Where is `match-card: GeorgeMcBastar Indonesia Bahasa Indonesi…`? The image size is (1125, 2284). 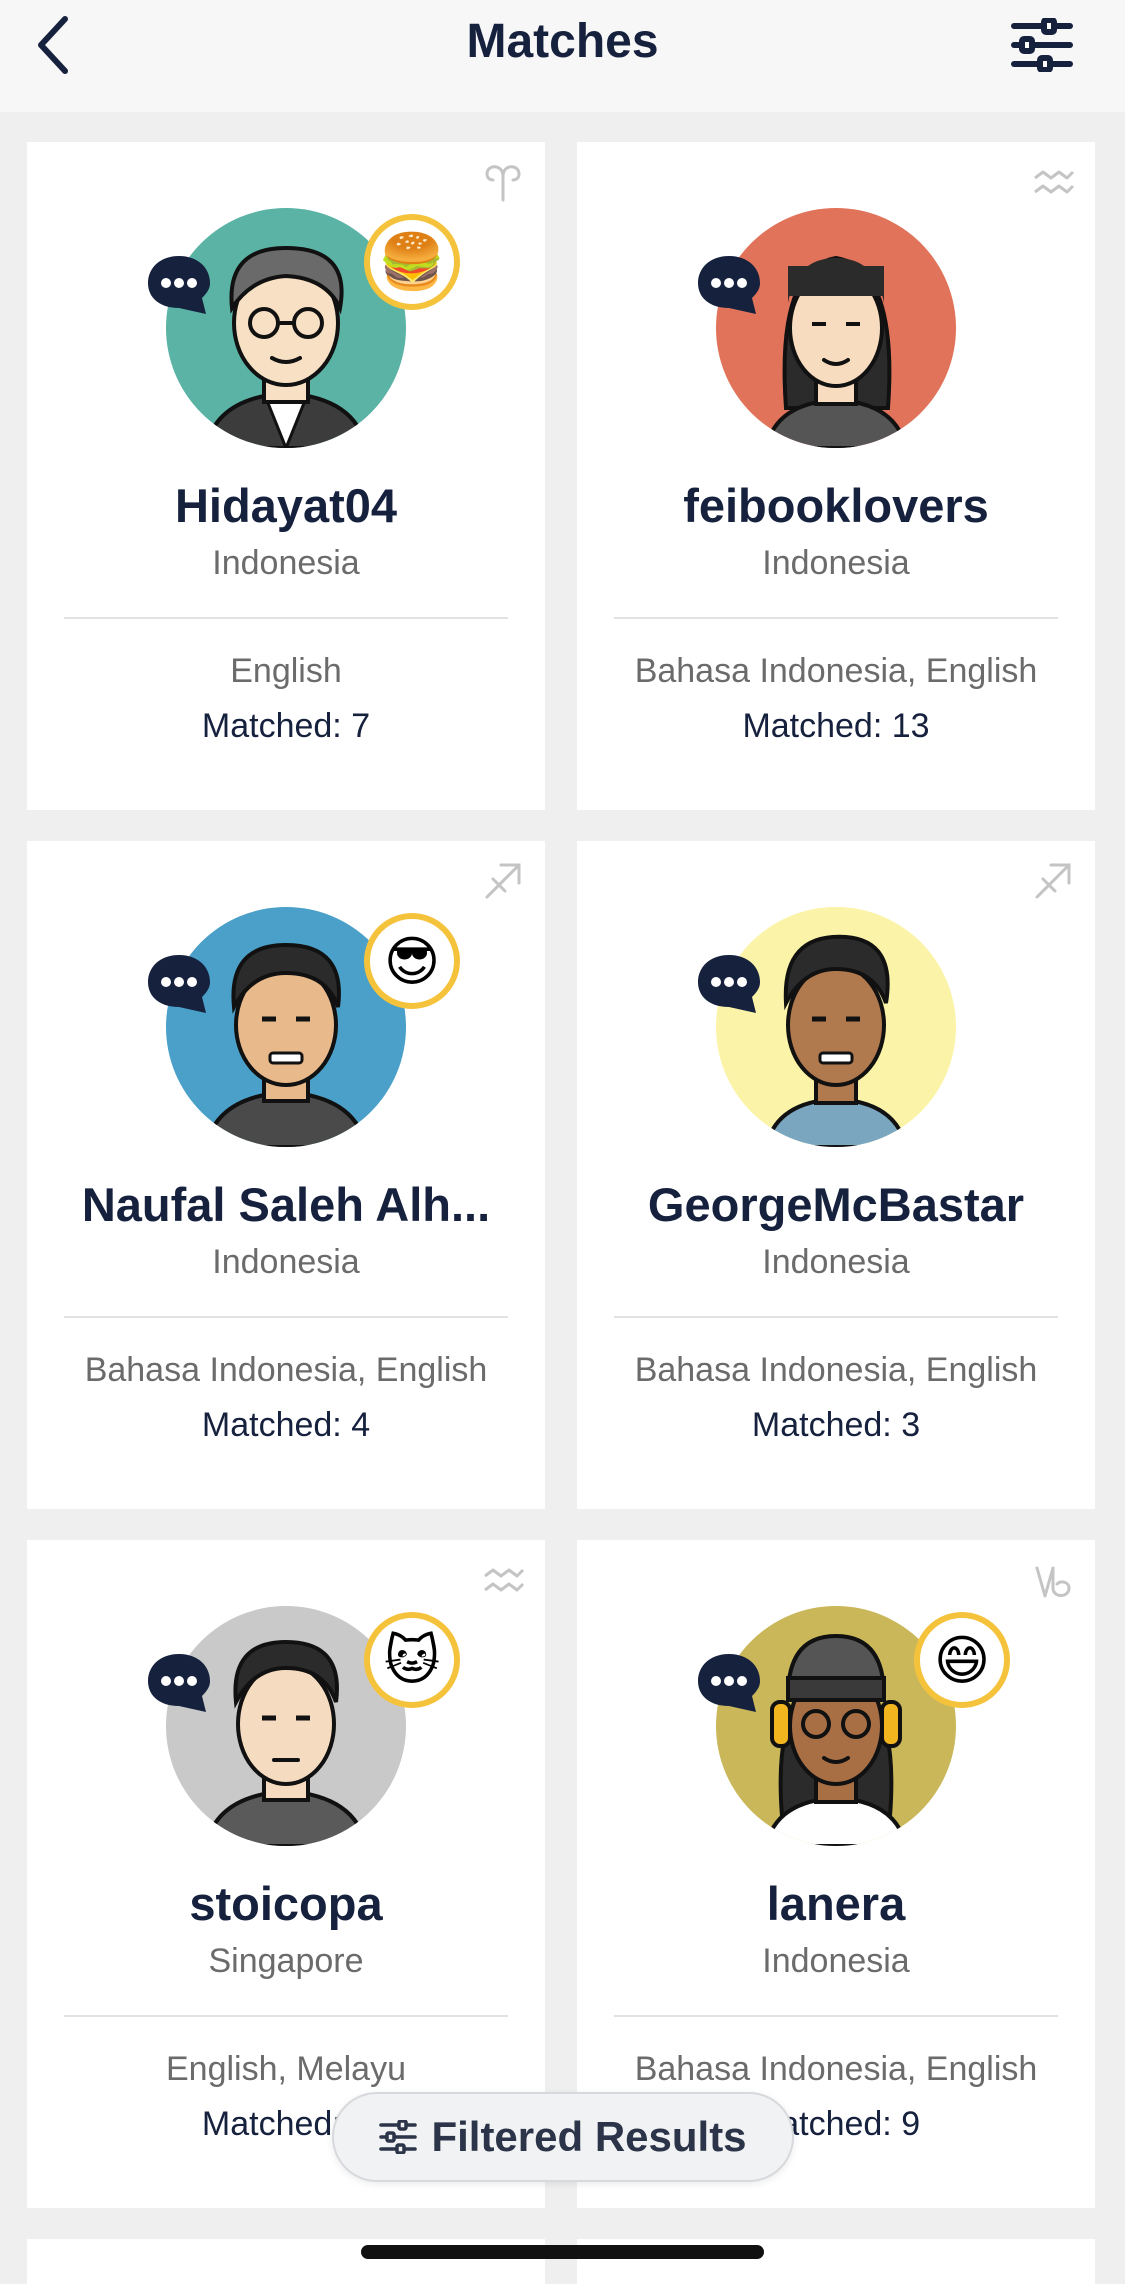
match-card: GeorgeMcBastar Indonesia Bahasa Indonesi… is located at coordinates (836, 1175).